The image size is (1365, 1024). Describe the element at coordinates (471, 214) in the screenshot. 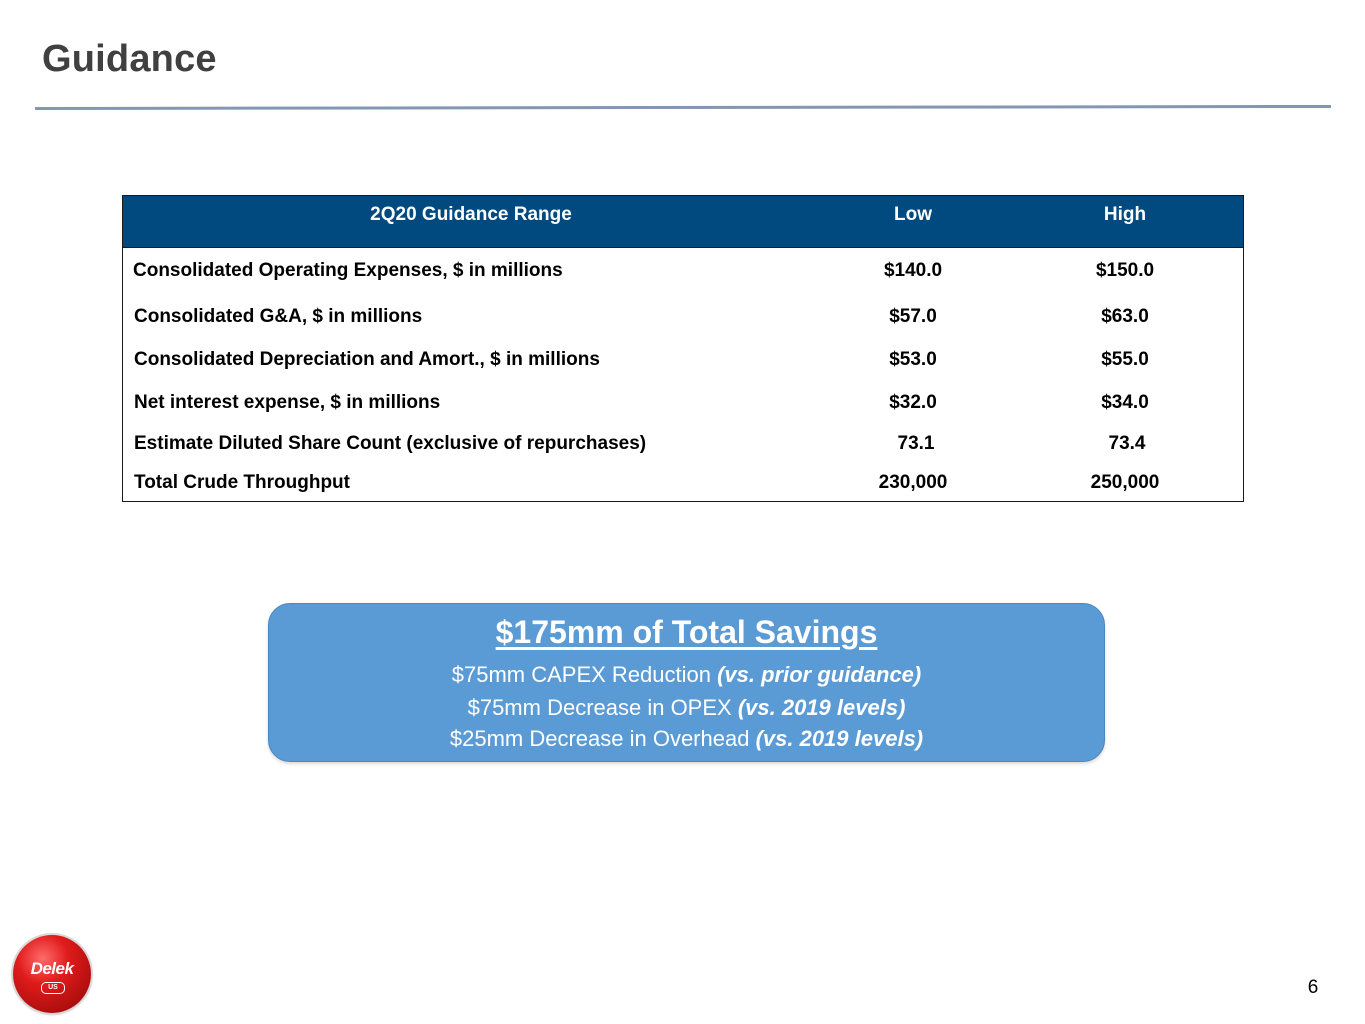

I see `header-guidance-range: 2Q20 Guidance Range` at that location.